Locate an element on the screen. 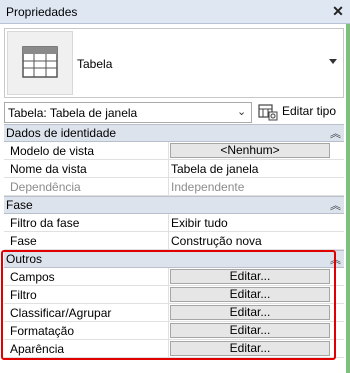  panel-title: Propriedades is located at coordinates (42, 12).